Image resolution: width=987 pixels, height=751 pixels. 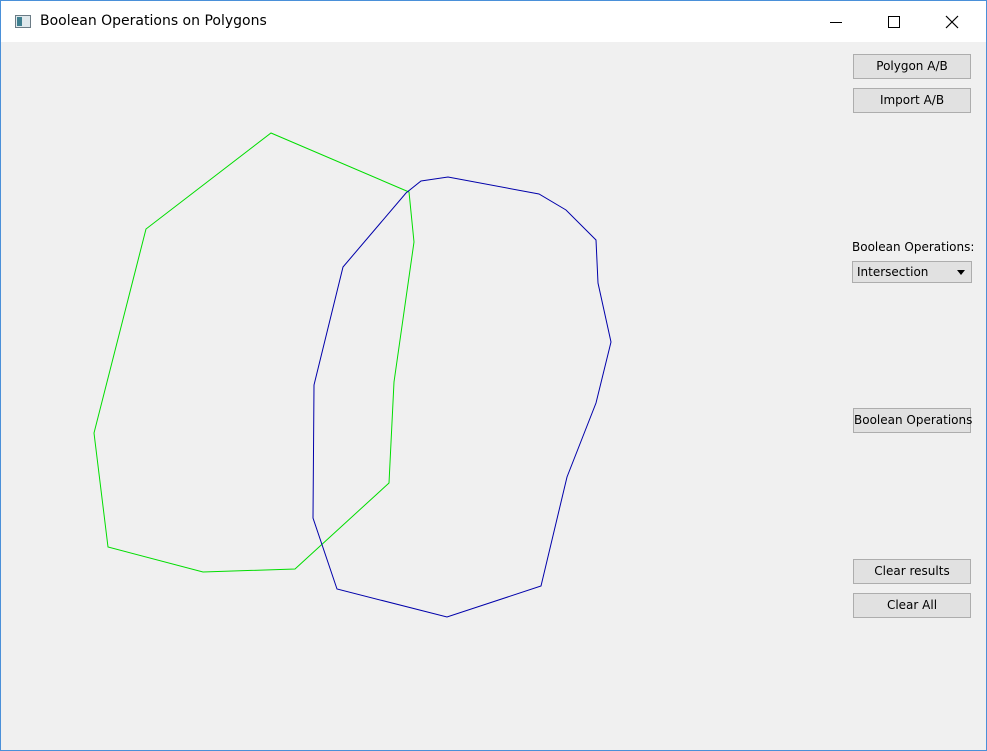 I want to click on operation-select: Intersection, so click(x=912, y=272).